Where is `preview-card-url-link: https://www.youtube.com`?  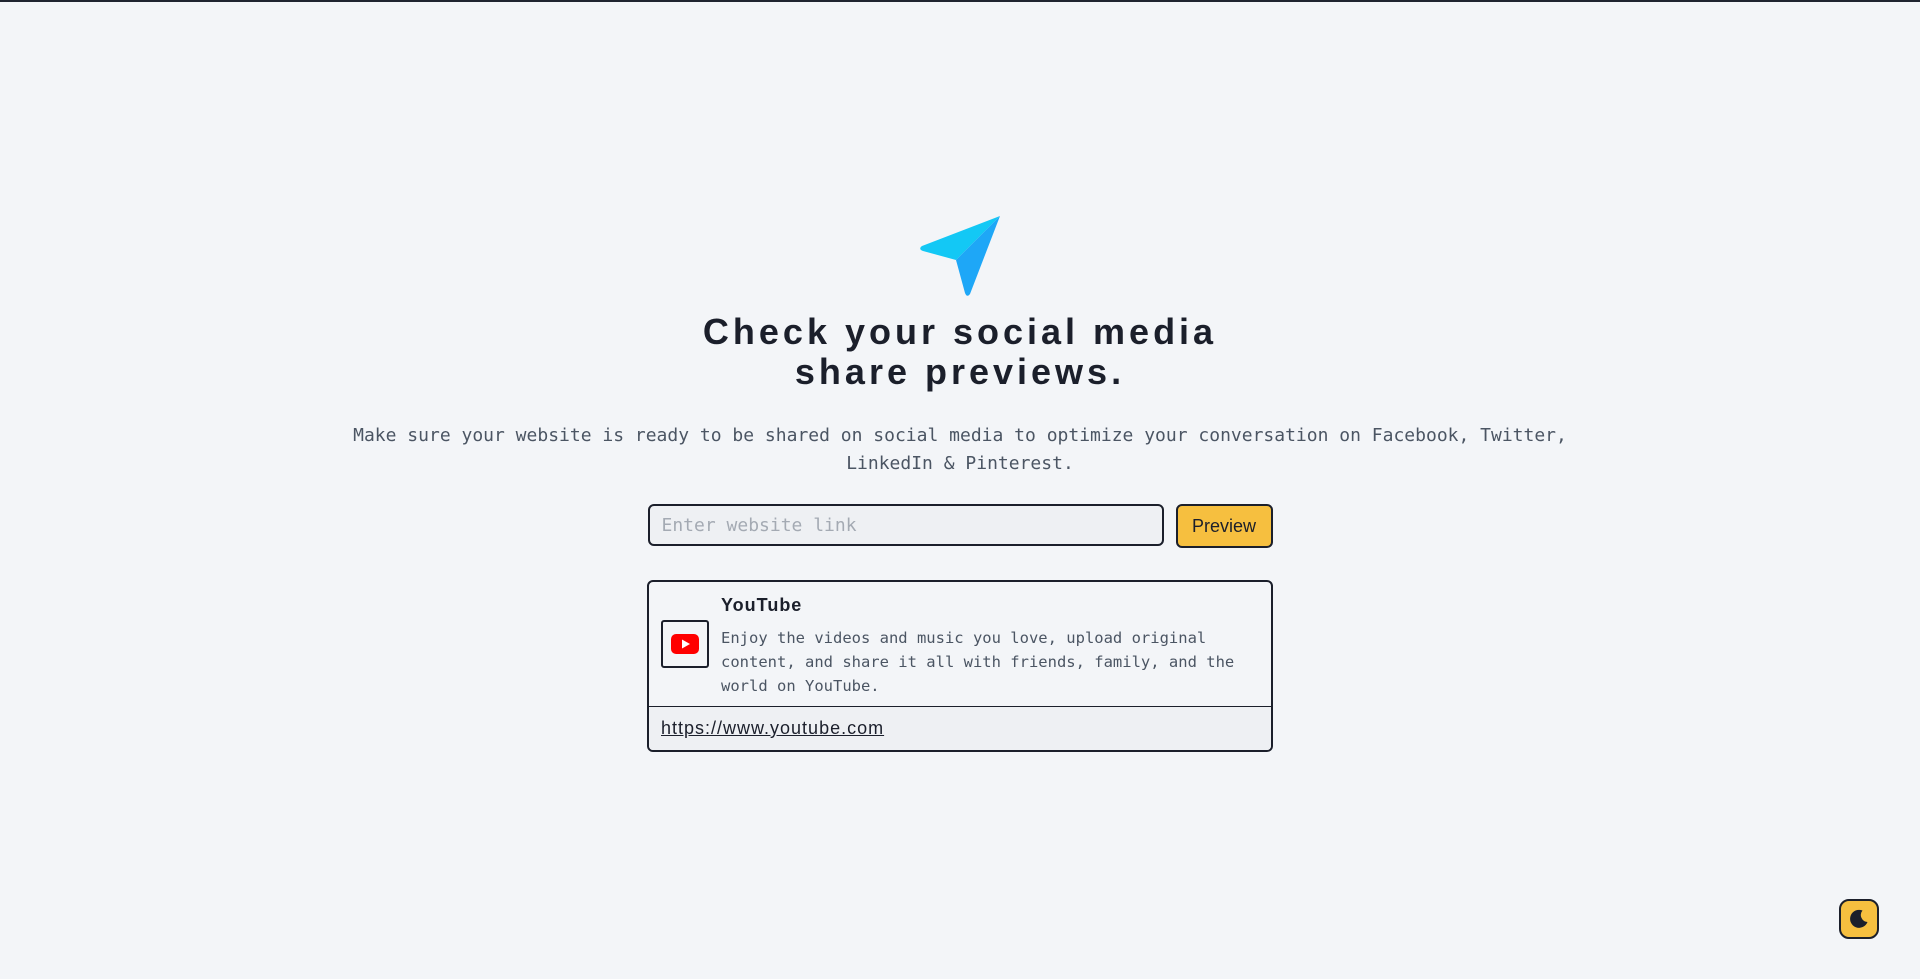 preview-card-url-link: https://www.youtube.com is located at coordinates (772, 728).